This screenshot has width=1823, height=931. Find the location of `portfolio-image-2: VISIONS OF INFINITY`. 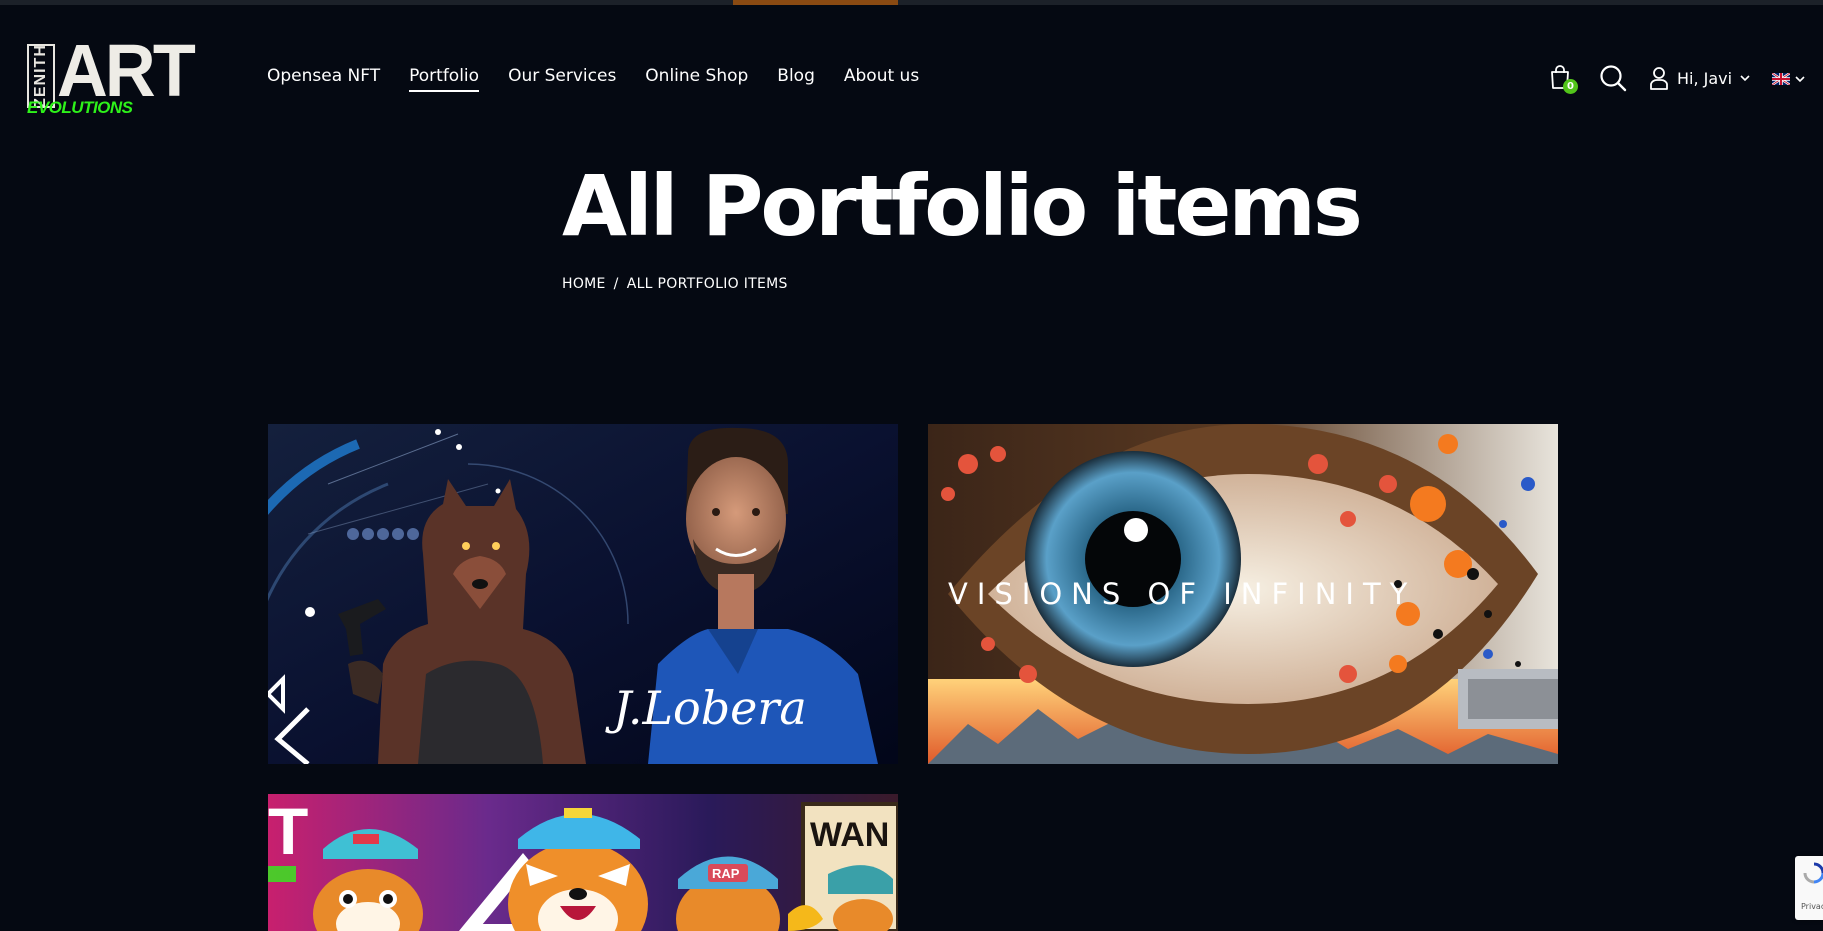

portfolio-image-2: VISIONS OF INFINITY is located at coordinates (1243, 594).